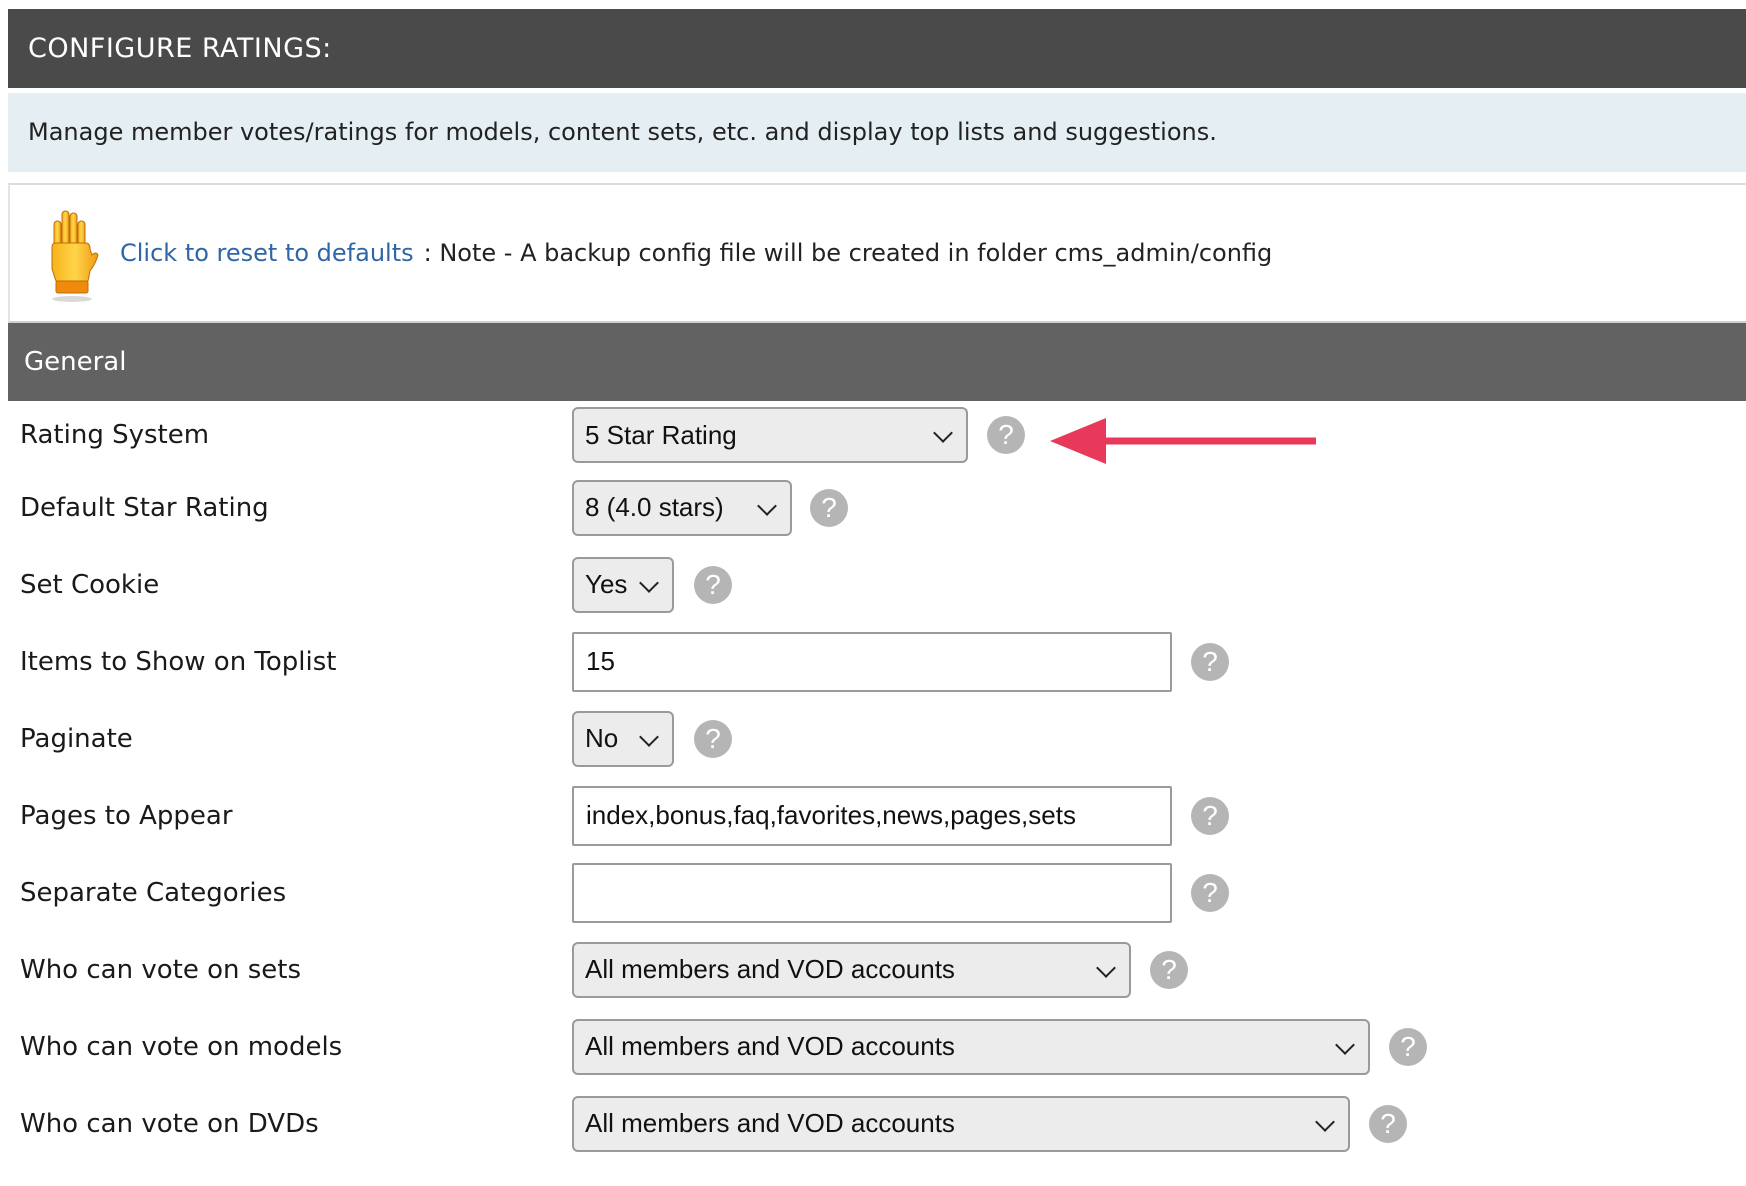 The height and width of the screenshot is (1186, 1746). Describe the element at coordinates (1408, 1046) in the screenshot. I see `vote-models-help-icon: ?` at that location.